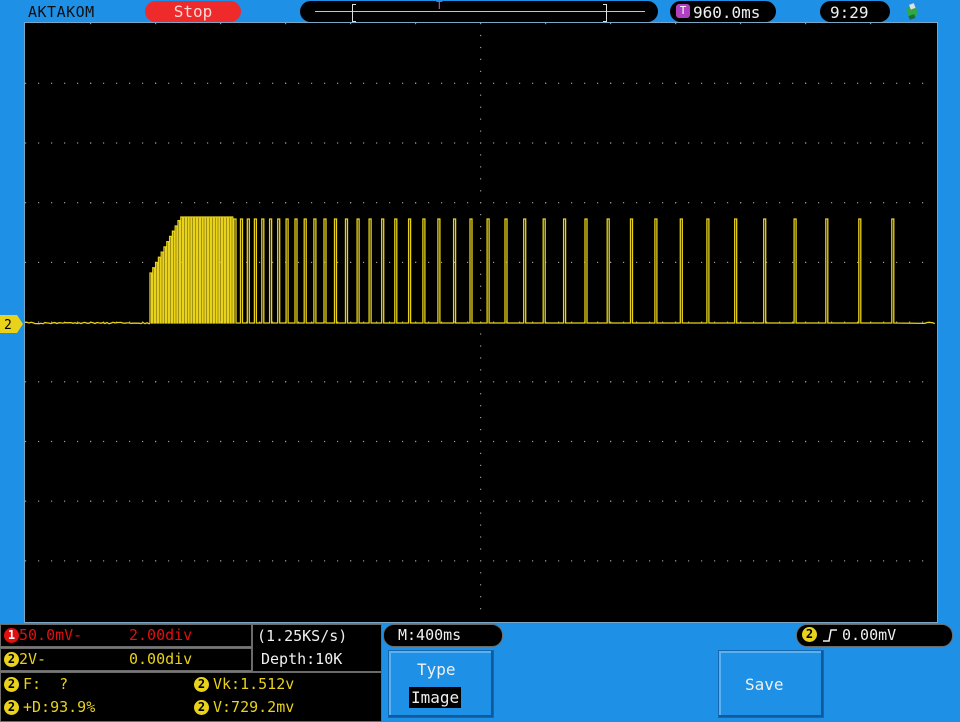 This screenshot has height=722, width=960. What do you see at coordinates (683, 11) in the screenshot?
I see `trigger-time-icon: T` at bounding box center [683, 11].